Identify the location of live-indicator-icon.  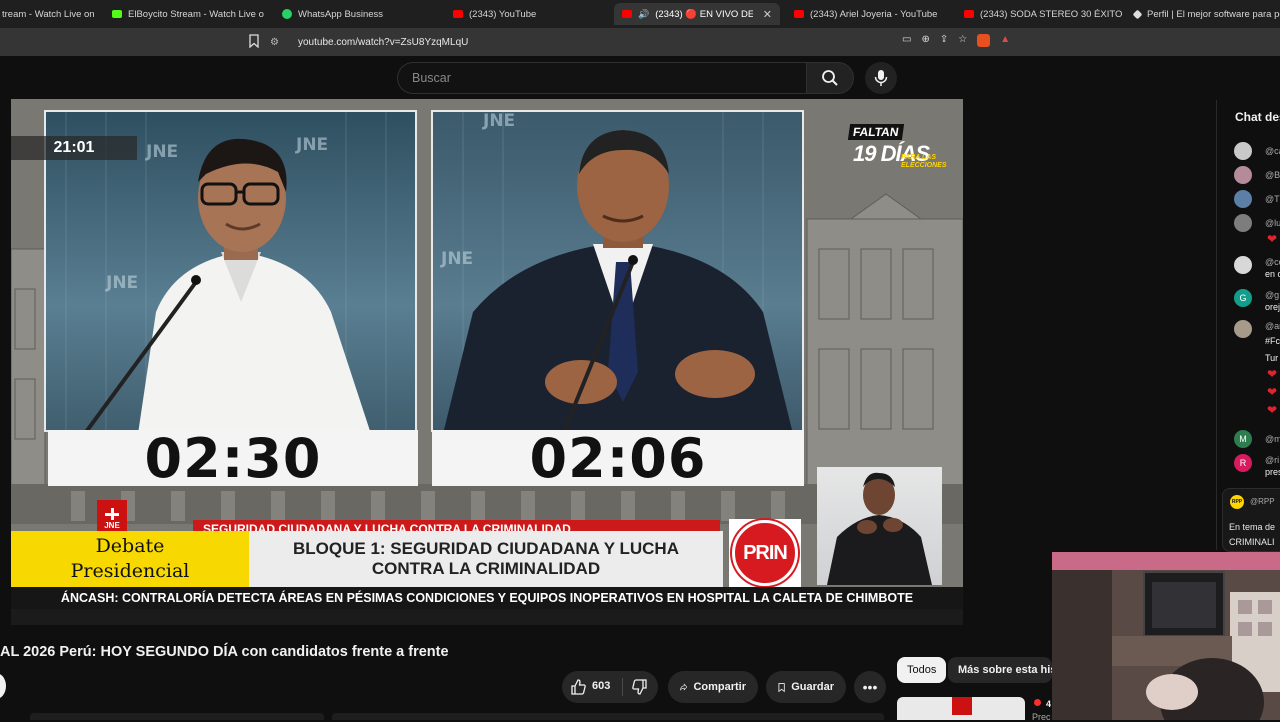
(1037, 702).